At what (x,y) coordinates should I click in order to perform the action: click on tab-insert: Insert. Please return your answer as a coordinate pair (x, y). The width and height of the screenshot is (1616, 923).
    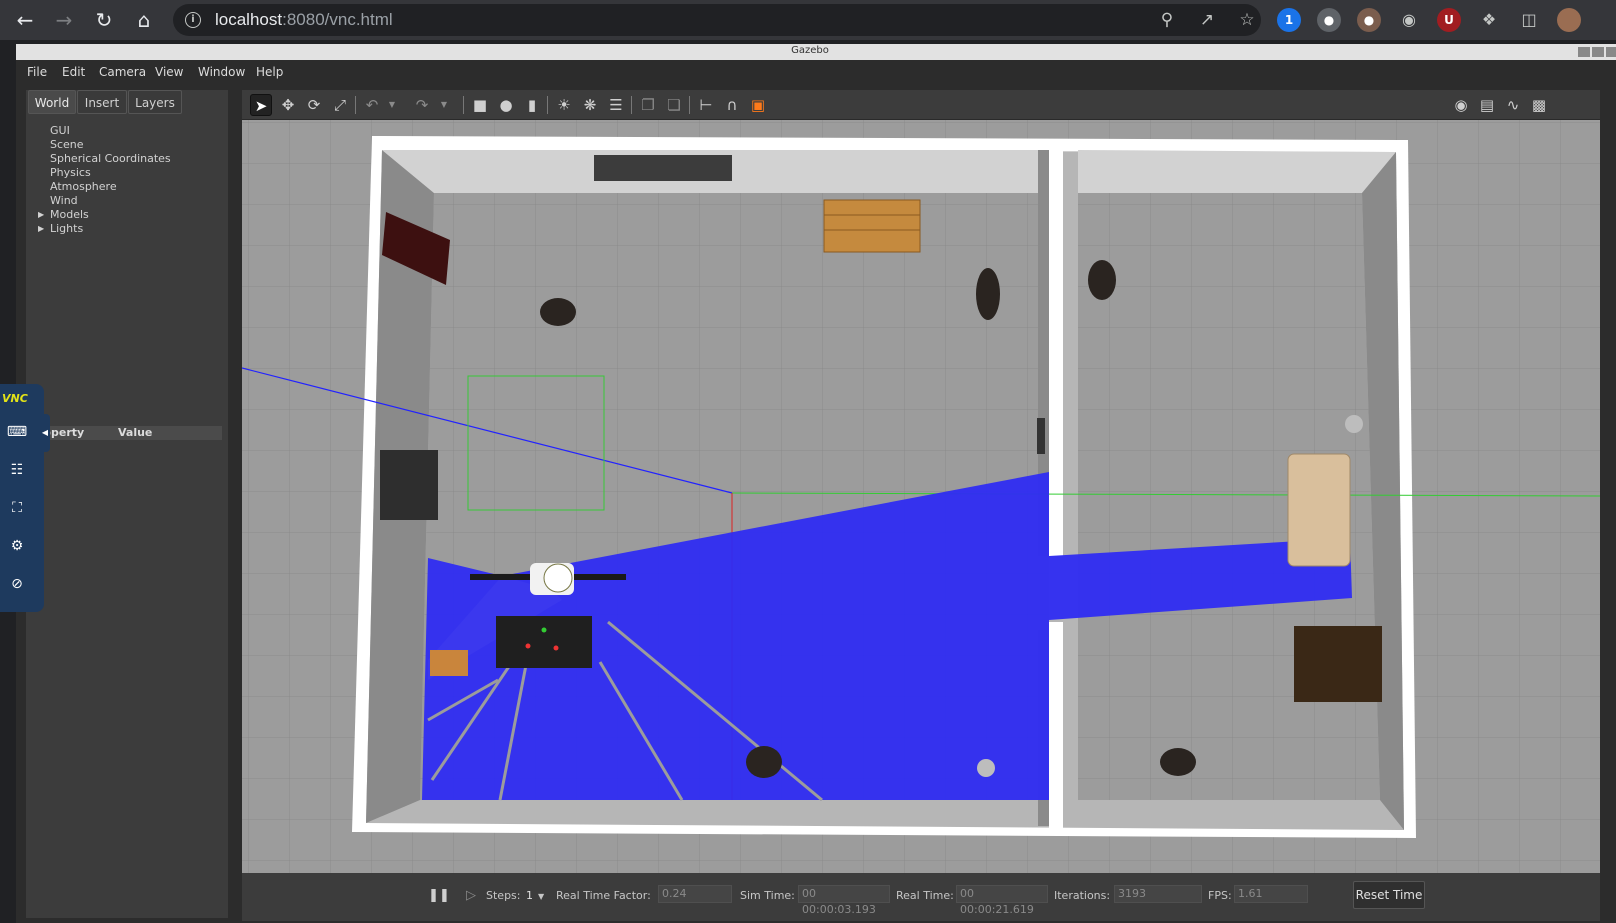
    Looking at the image, I should click on (102, 102).